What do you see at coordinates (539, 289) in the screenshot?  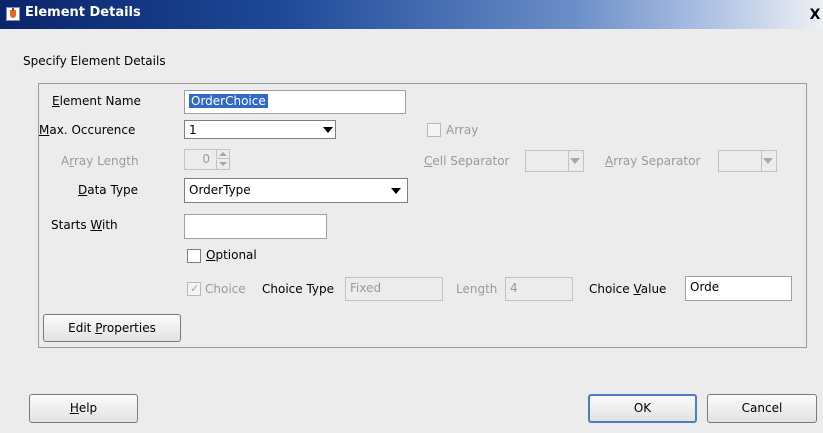 I see `length-input: 4` at bounding box center [539, 289].